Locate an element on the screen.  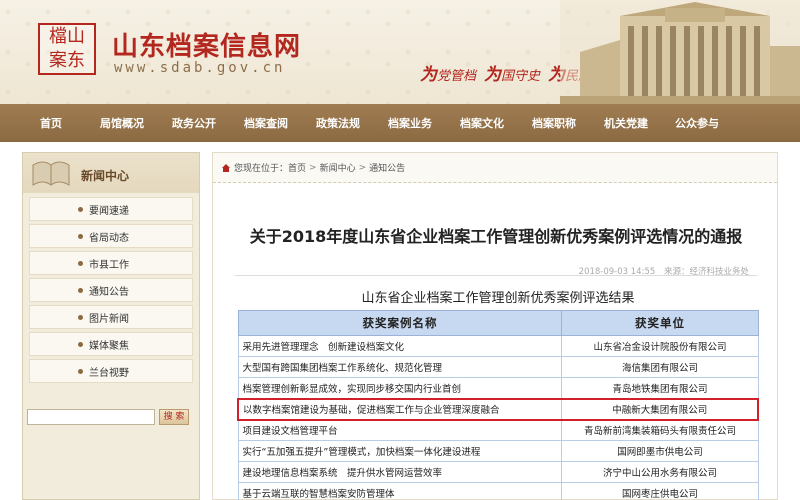
sidebar-title: 新闻中心 is located at coordinates (105, 176).